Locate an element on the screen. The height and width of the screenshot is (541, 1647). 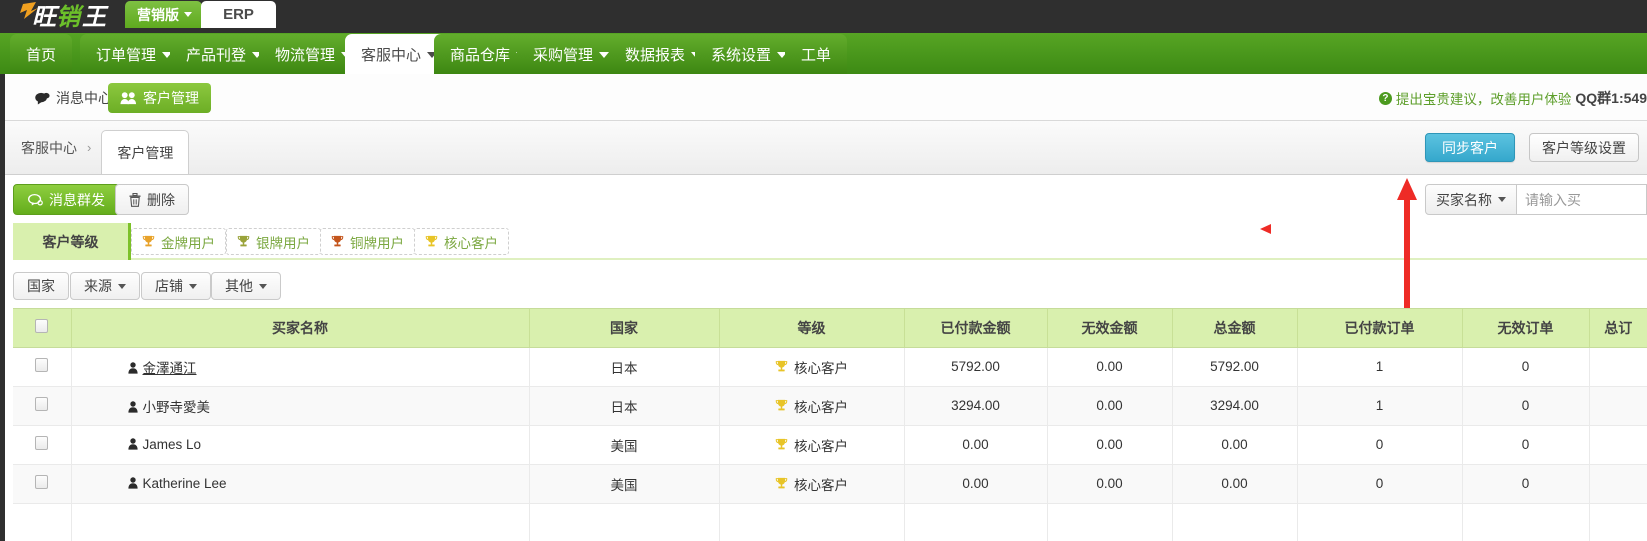
table-header-label: 总订 is located at coordinates (1618, 327).